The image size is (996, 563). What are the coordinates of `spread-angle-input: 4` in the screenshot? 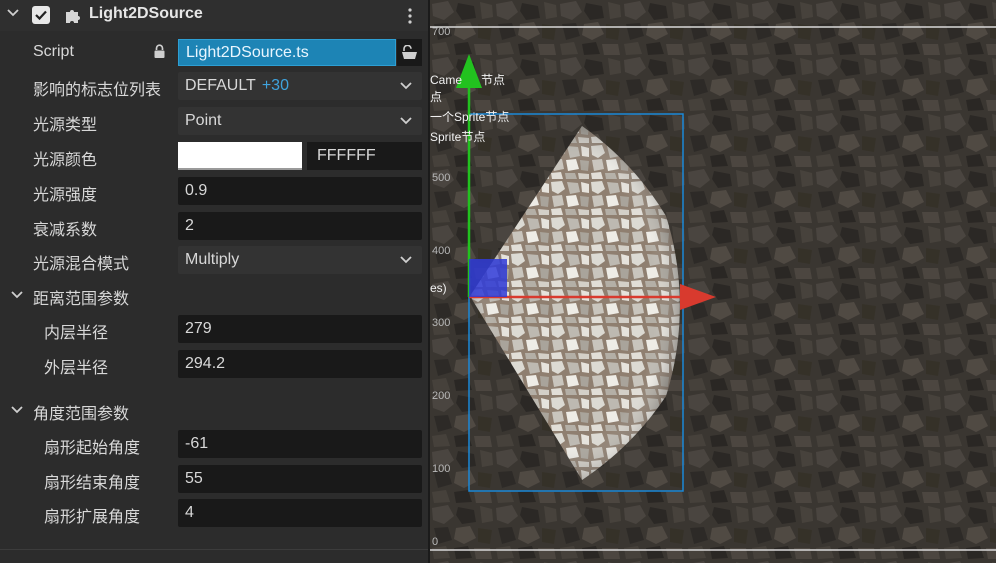 It's located at (300, 513).